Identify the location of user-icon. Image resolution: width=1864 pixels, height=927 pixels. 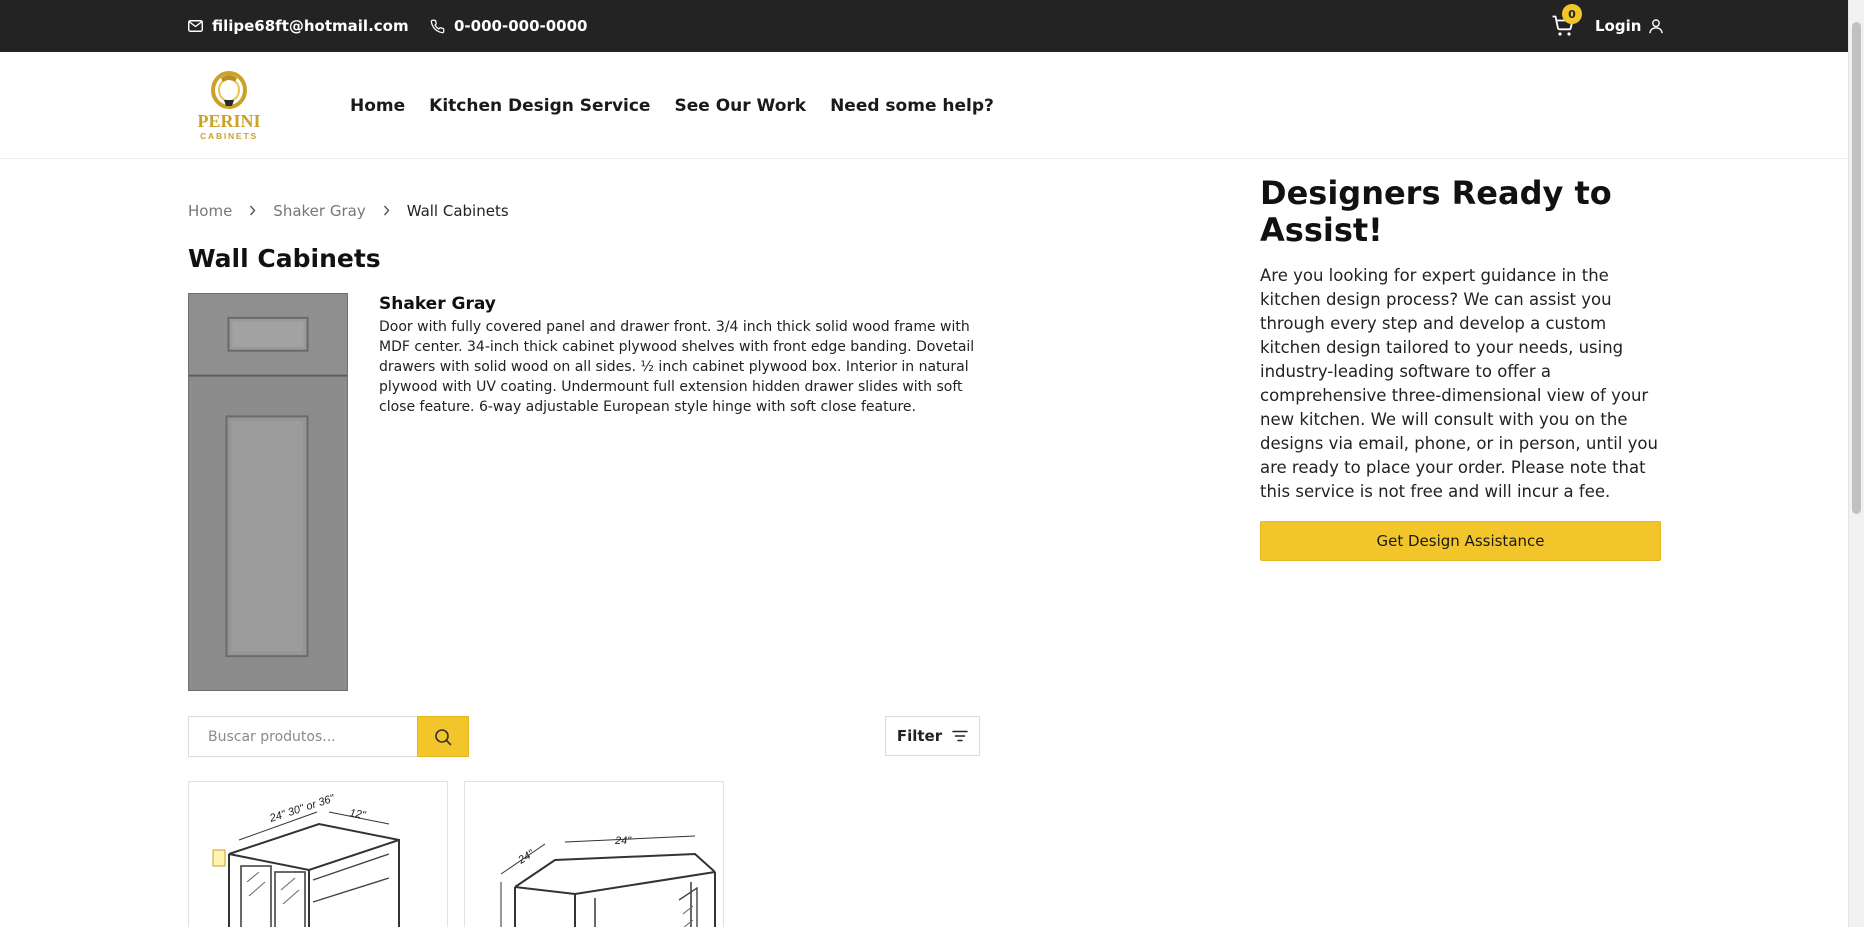
(1656, 25).